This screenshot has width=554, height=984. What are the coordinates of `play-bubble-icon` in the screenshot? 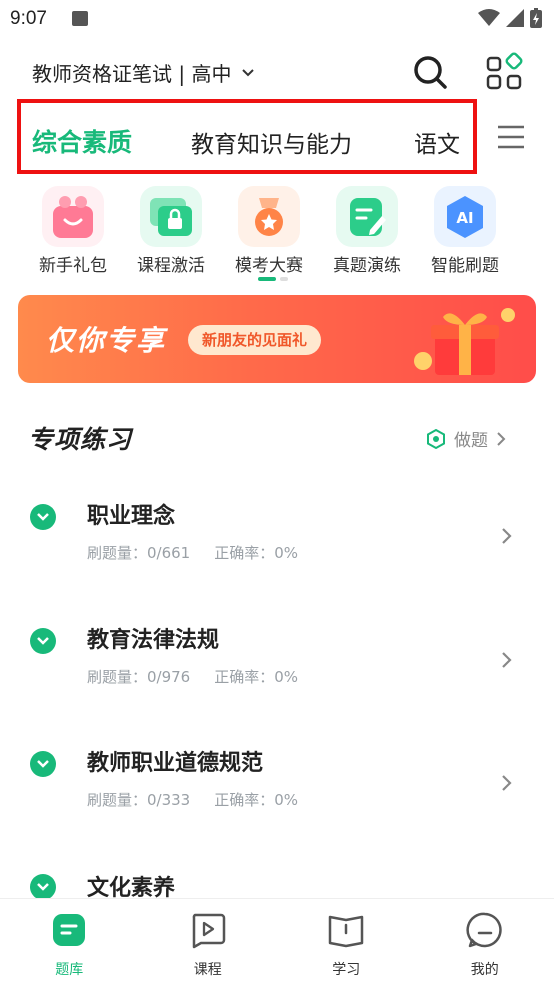 It's located at (208, 930).